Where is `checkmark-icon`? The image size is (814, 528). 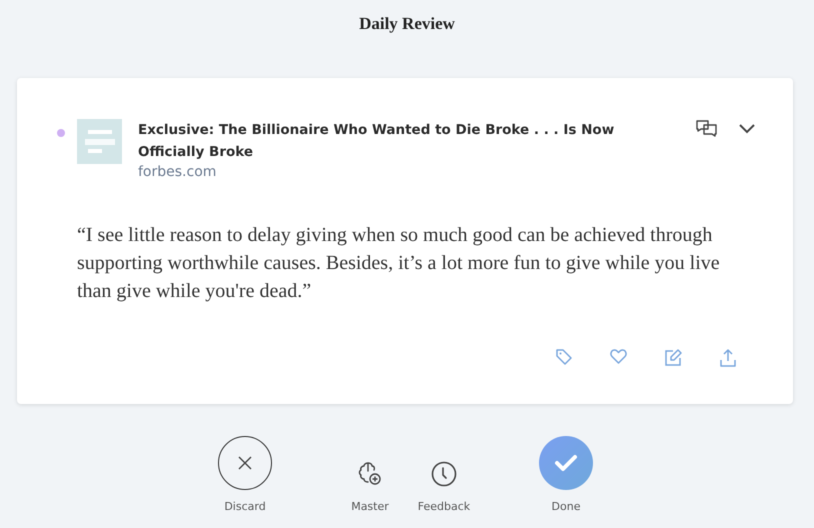 checkmark-icon is located at coordinates (566, 463).